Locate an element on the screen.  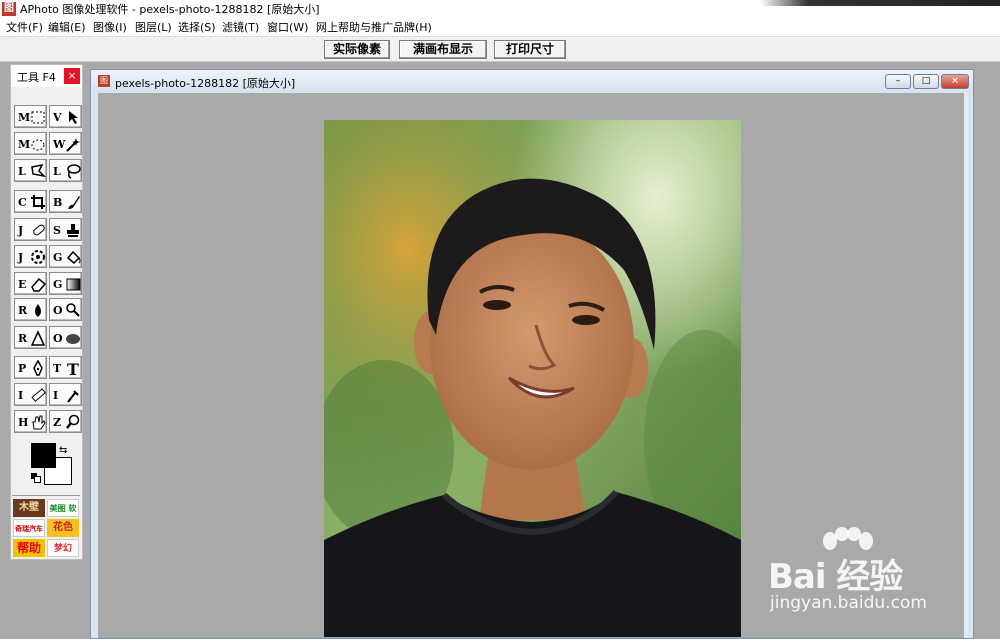
ellipse-marquee-icon is located at coordinates (38, 145).